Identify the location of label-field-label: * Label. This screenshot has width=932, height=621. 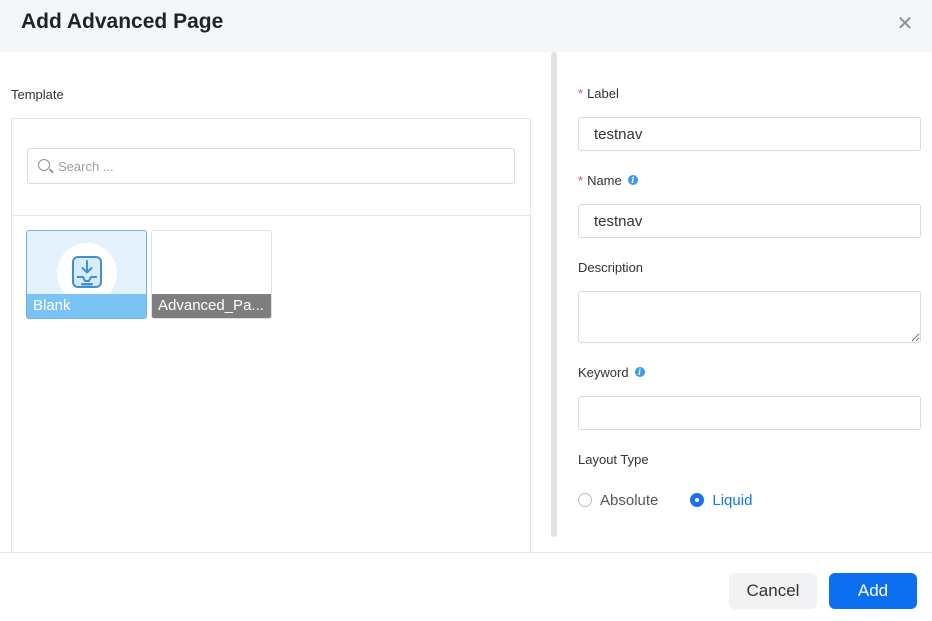
(598, 93).